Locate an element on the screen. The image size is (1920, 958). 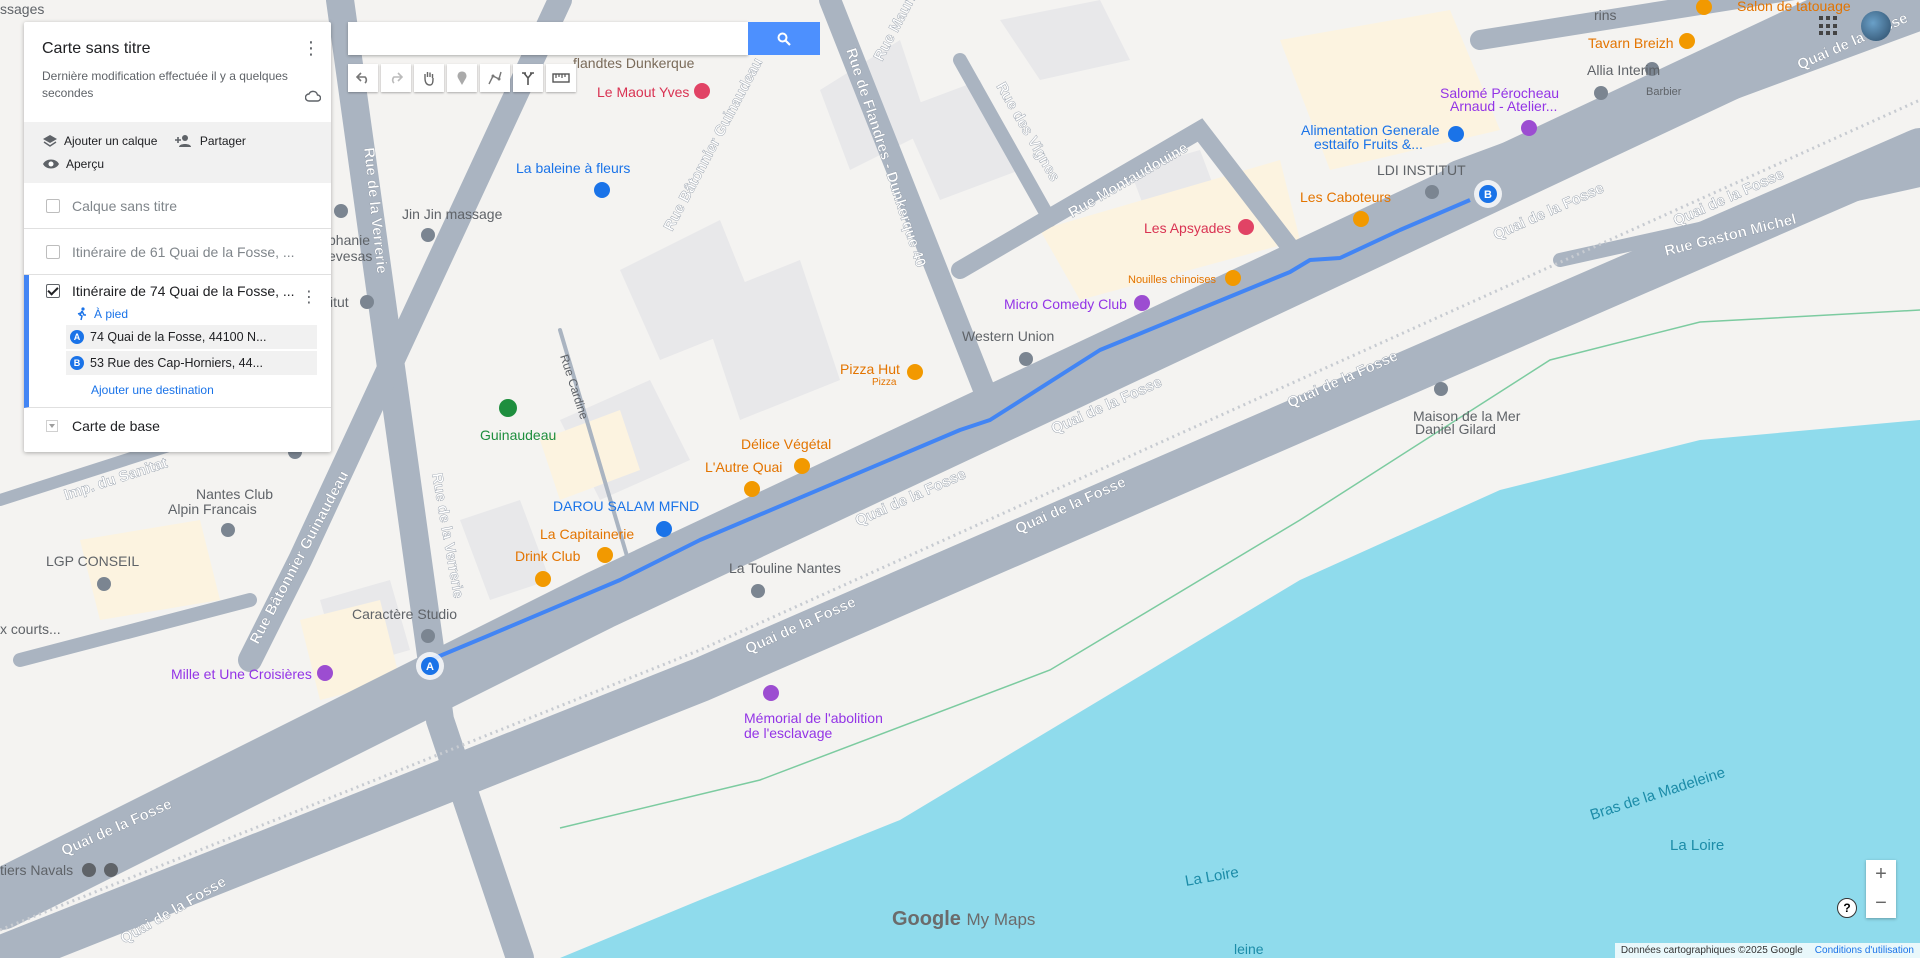
ruler-icon is located at coordinates (561, 78).